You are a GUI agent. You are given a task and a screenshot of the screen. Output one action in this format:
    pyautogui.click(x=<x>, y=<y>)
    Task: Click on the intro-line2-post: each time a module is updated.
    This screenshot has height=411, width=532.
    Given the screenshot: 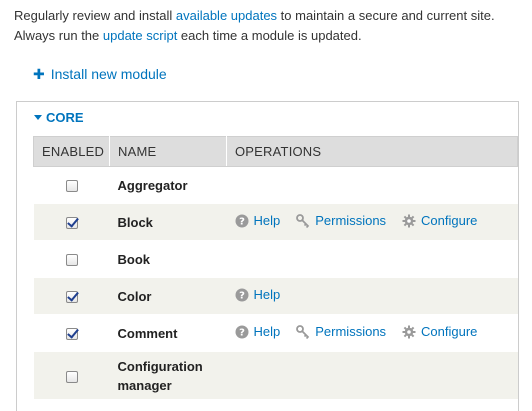 What is the action you would take?
    pyautogui.click(x=269, y=35)
    